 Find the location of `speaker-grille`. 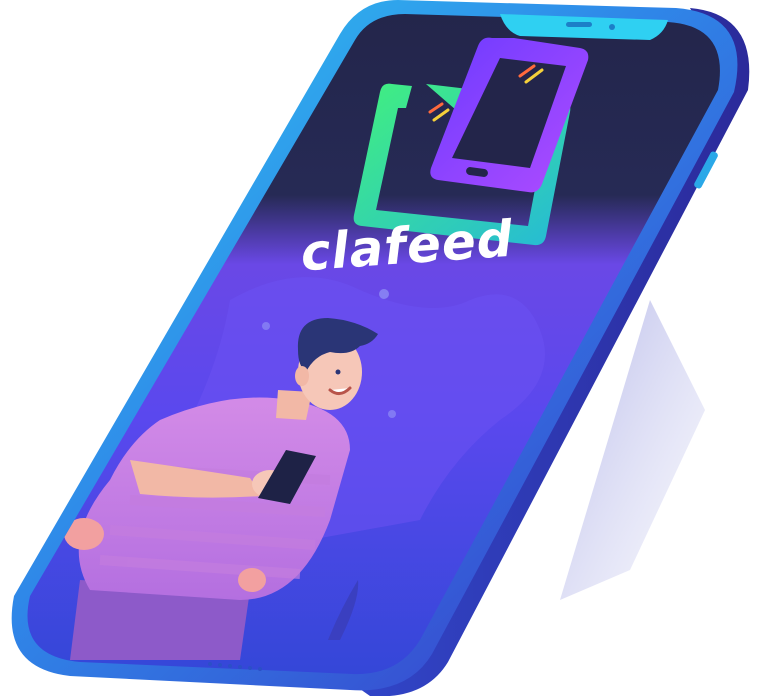

speaker-grille is located at coordinates (579, 24).